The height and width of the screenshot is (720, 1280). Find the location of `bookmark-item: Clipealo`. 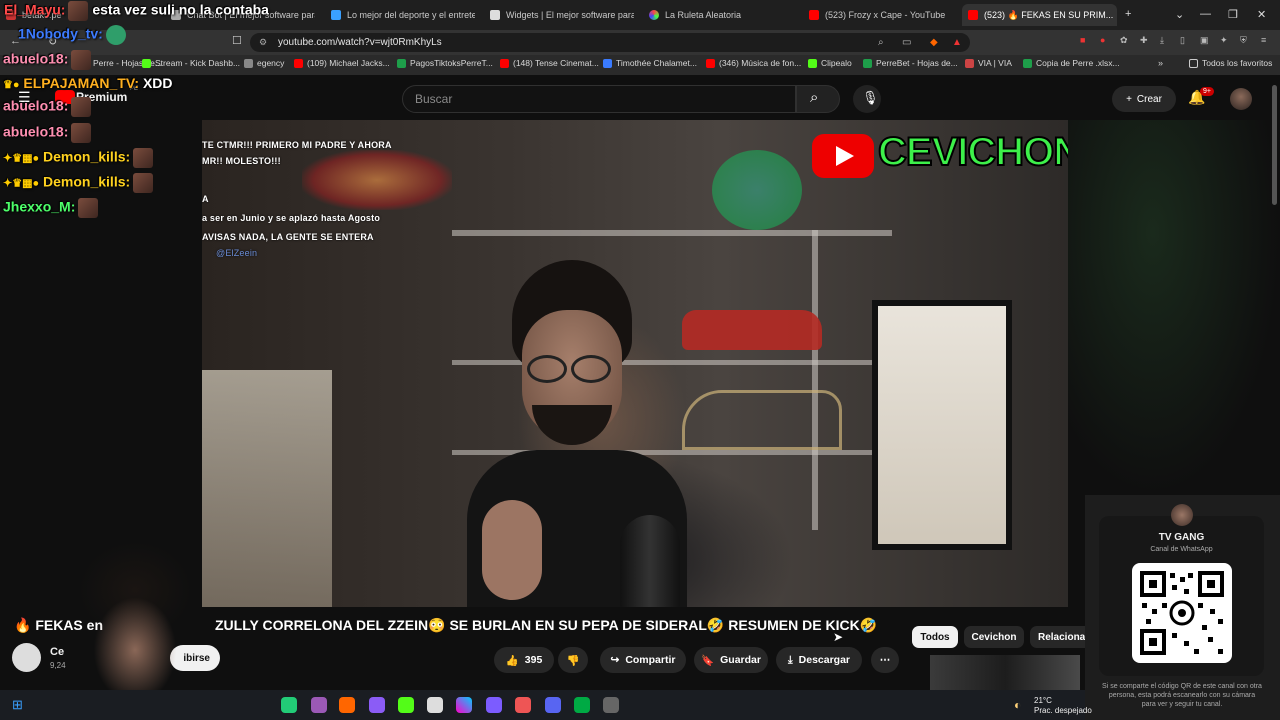

bookmark-item: Clipealo is located at coordinates (830, 63).